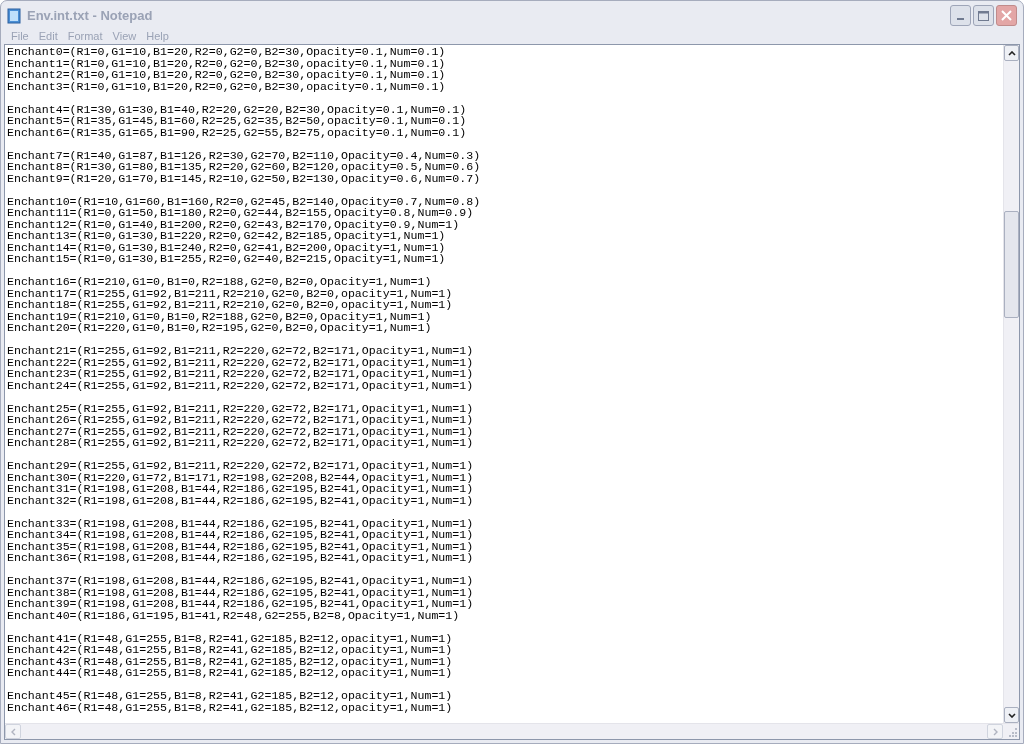 The width and height of the screenshot is (1024, 744). I want to click on text-line: Enchant32=(R1=198,G1=208,B1=44,R2=186,G2=195,B2=41,Opacity=1,Num=1), so click(240, 500).